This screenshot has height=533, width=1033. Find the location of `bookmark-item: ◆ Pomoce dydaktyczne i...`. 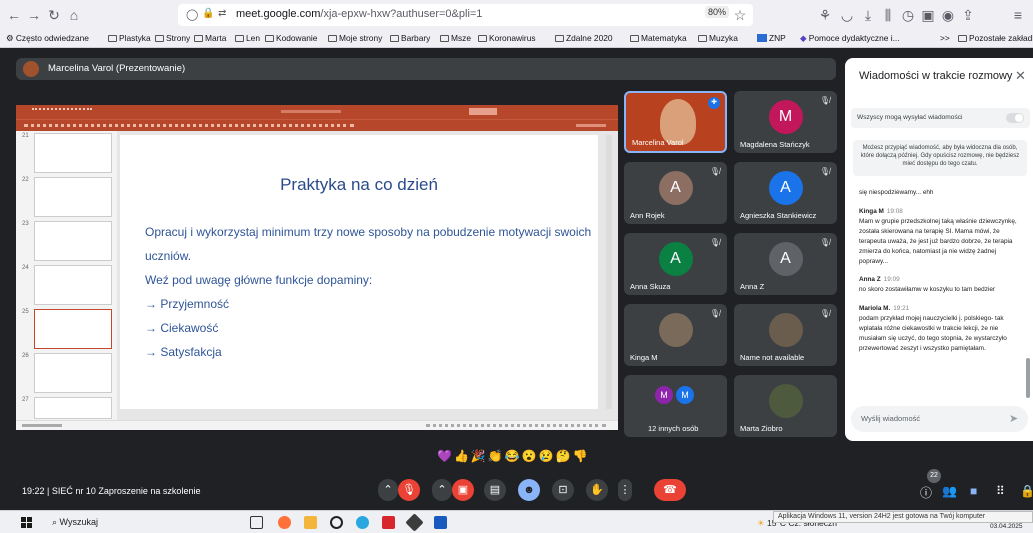

bookmark-item: ◆ Pomoce dydaktyczne i... is located at coordinates (850, 38).